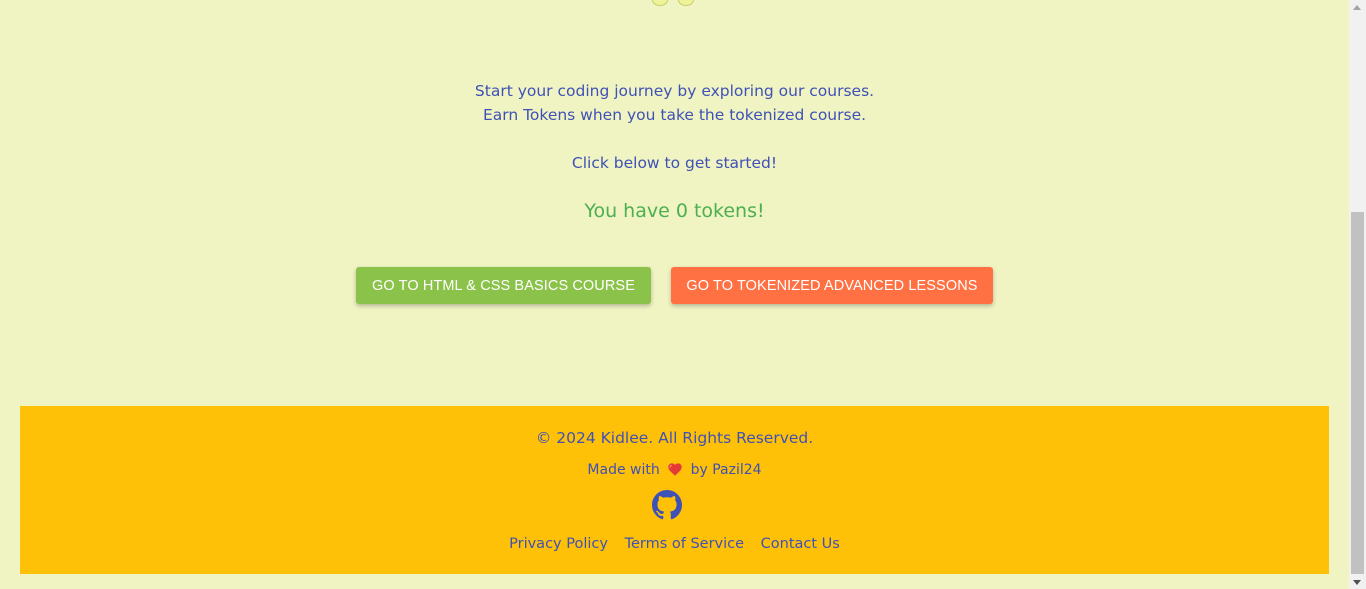 This screenshot has height=589, width=1366. Describe the element at coordinates (673, 3) in the screenshot. I see `top-decoration` at that location.